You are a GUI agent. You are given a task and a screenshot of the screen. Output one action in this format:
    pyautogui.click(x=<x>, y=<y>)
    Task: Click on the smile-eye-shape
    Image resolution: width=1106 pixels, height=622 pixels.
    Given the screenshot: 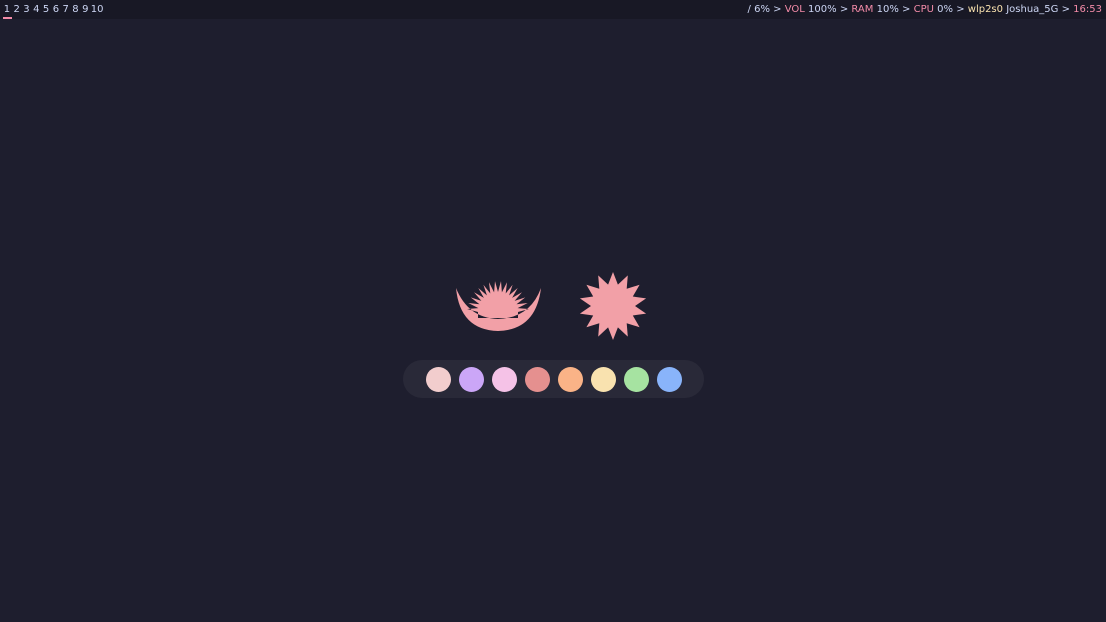 What is the action you would take?
    pyautogui.click(x=498, y=306)
    